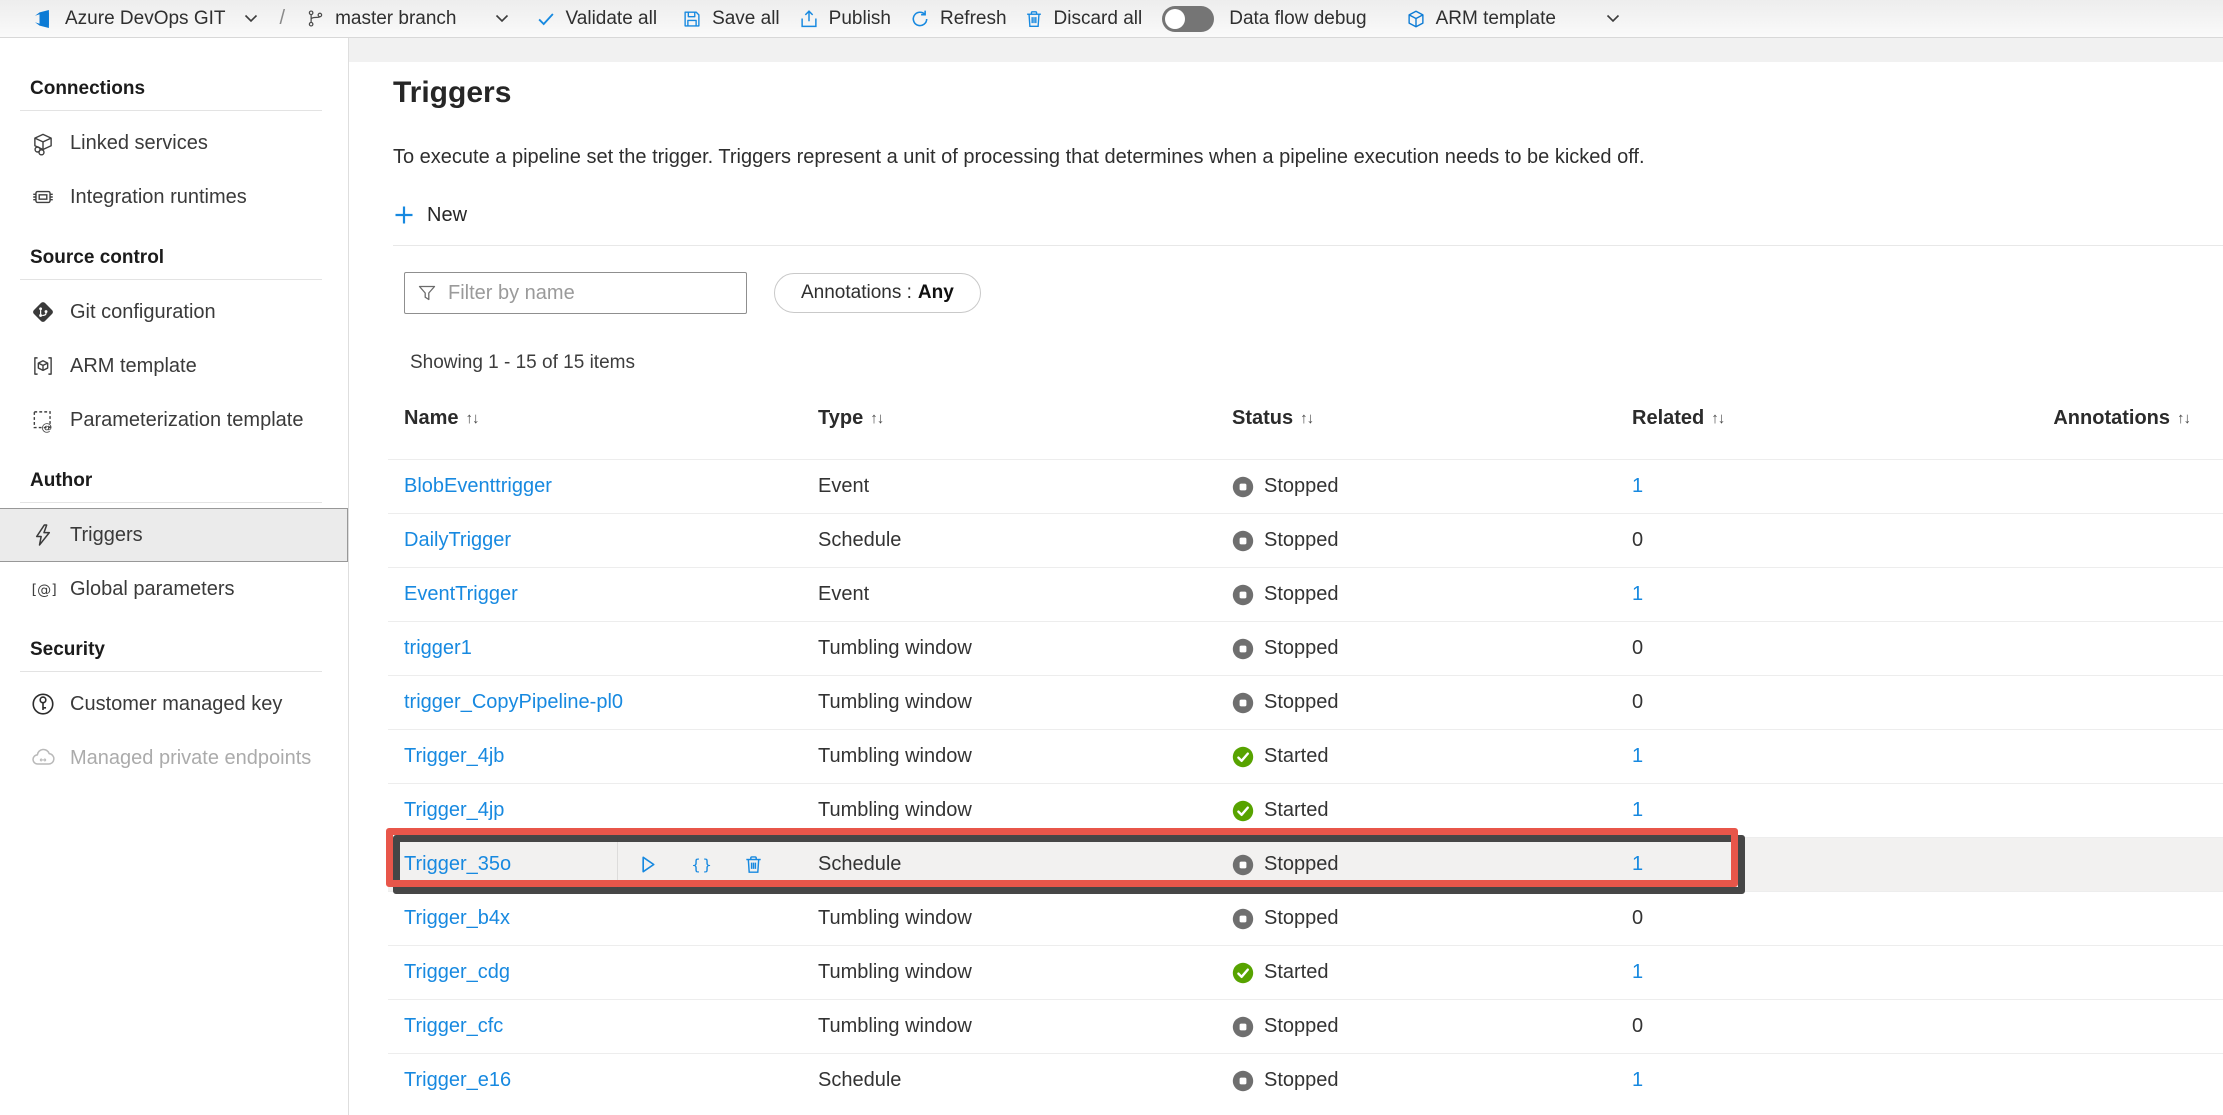 Image resolution: width=2223 pixels, height=1115 pixels. What do you see at coordinates (1613, 18) in the screenshot?
I see `arm-template-chevron-down-icon` at bounding box center [1613, 18].